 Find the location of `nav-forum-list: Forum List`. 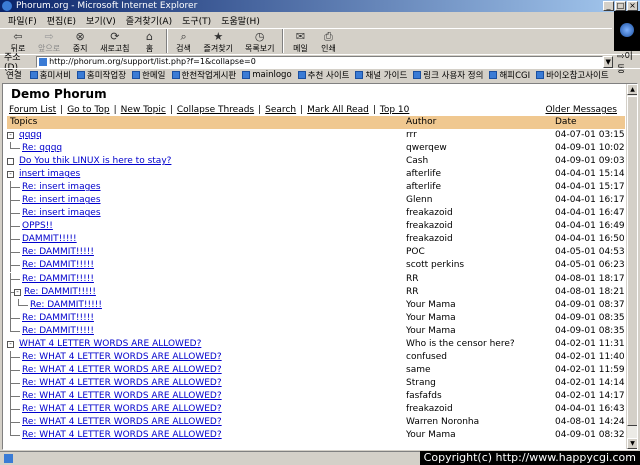

nav-forum-list: Forum List is located at coordinates (32, 110).